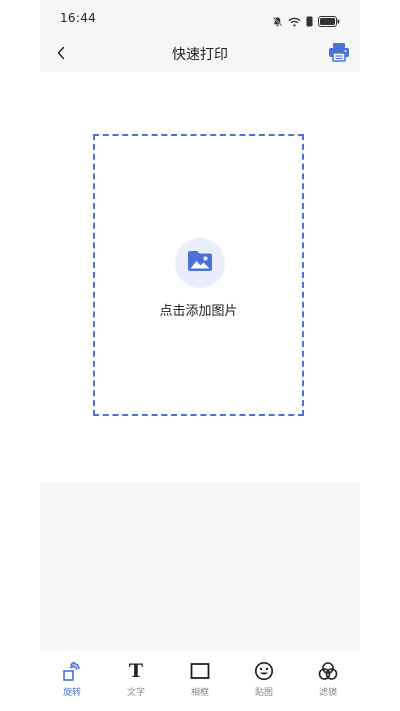 The height and width of the screenshot is (711, 400). What do you see at coordinates (72, 671) in the screenshot?
I see `rotate-icon` at bounding box center [72, 671].